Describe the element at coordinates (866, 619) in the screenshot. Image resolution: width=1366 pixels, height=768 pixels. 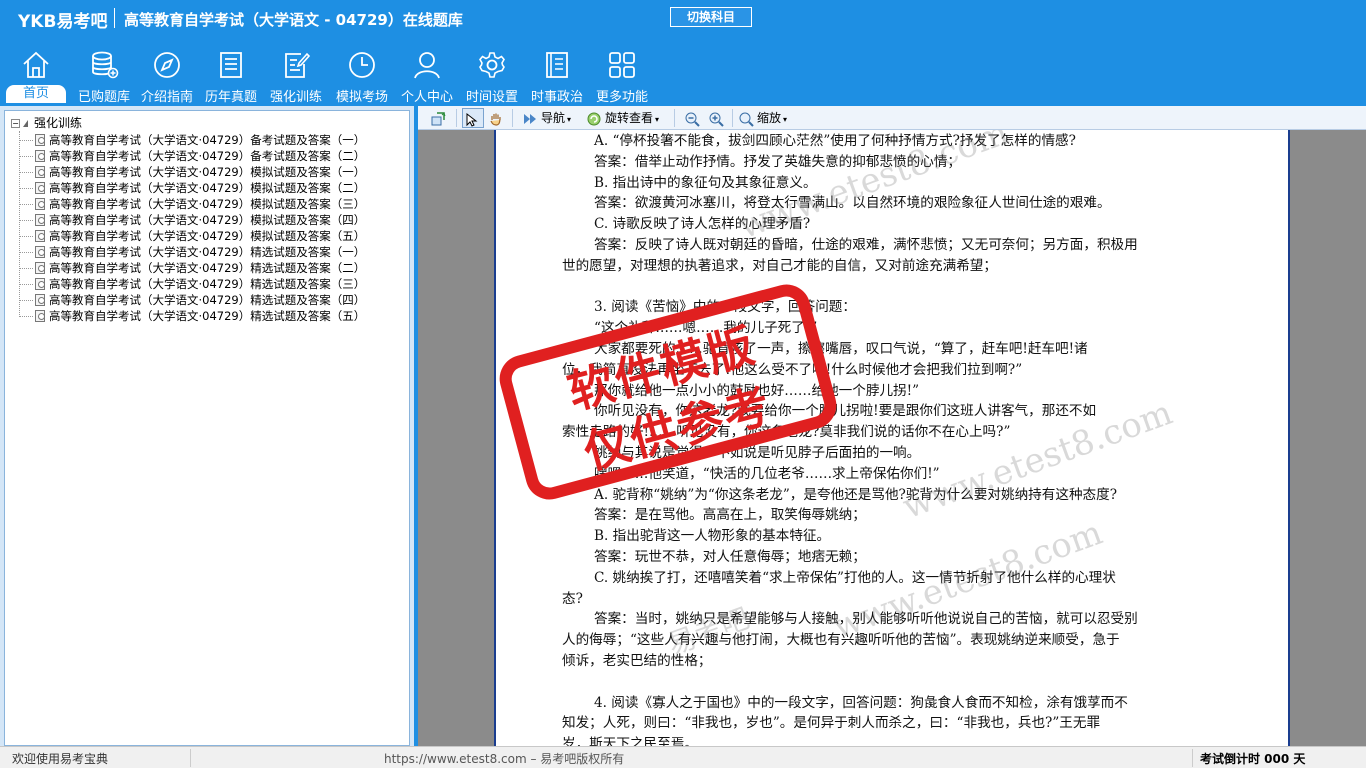
I see `document-line: 答案：当时，姚纳只是希望能够与人接触，别人能够听听他说说自己的苦恼，就可以忍受别` at that location.